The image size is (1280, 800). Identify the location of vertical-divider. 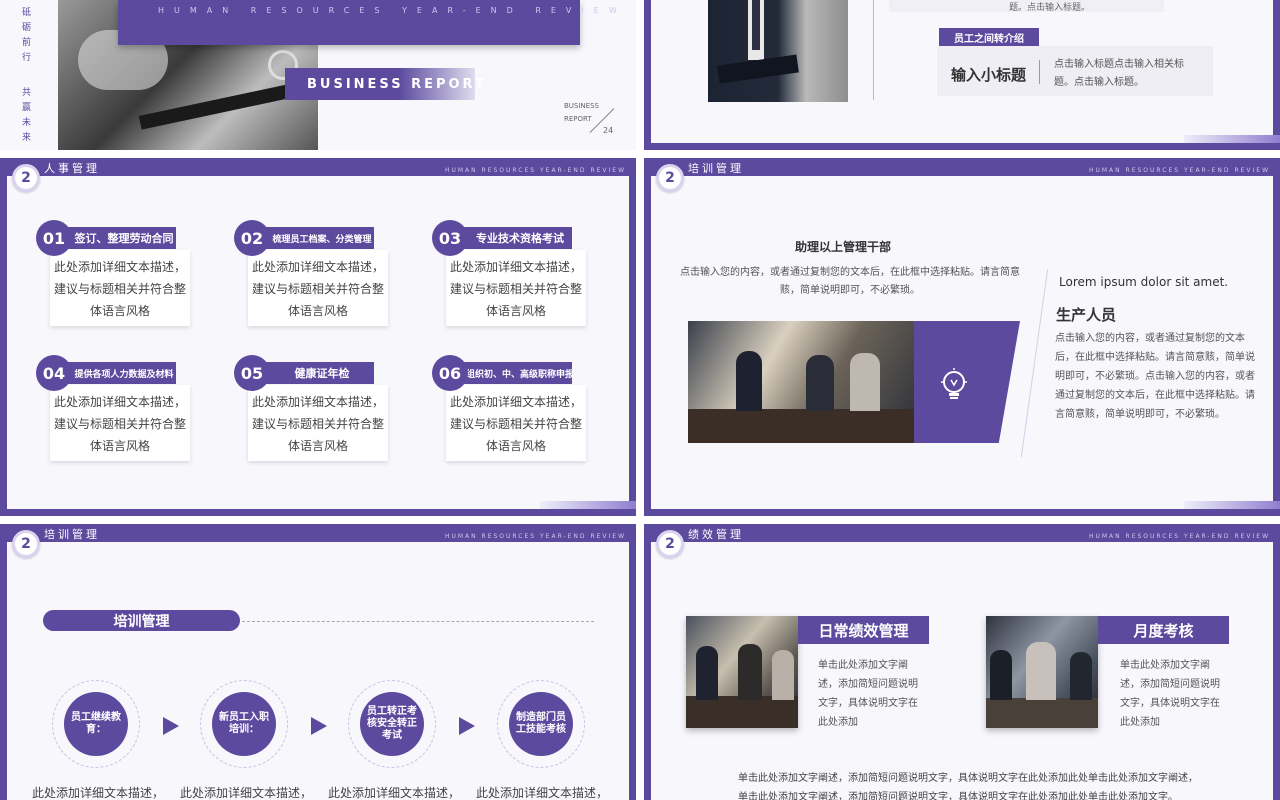
(873, 50).